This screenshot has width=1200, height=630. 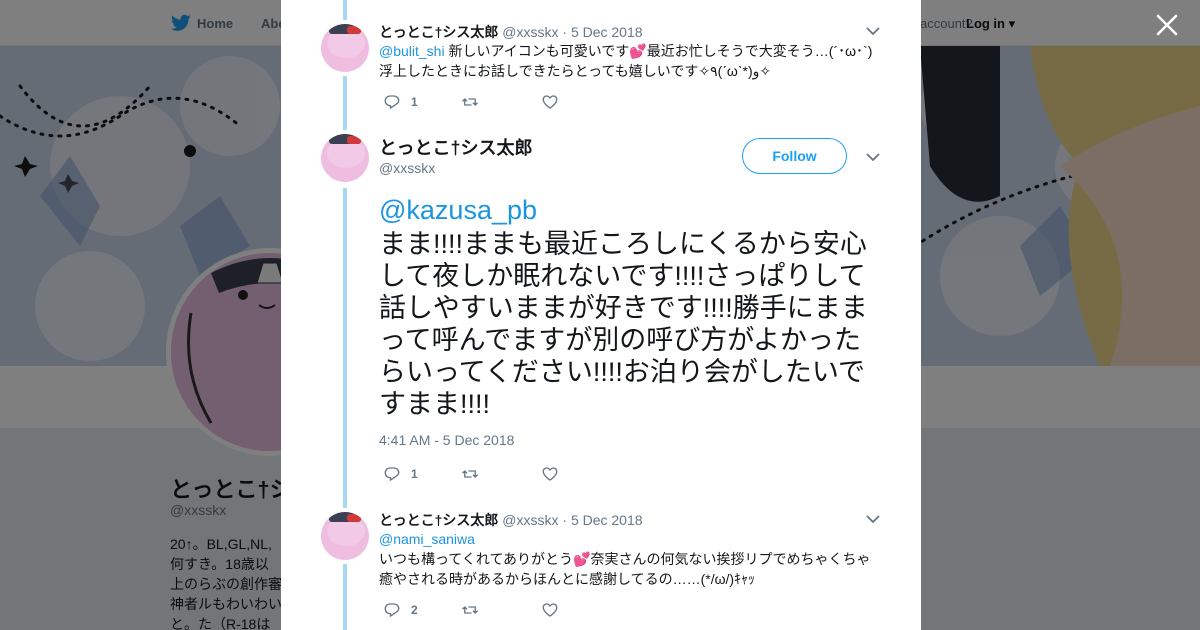 I want to click on mention-link: @kazusa_pb, so click(x=458, y=210).